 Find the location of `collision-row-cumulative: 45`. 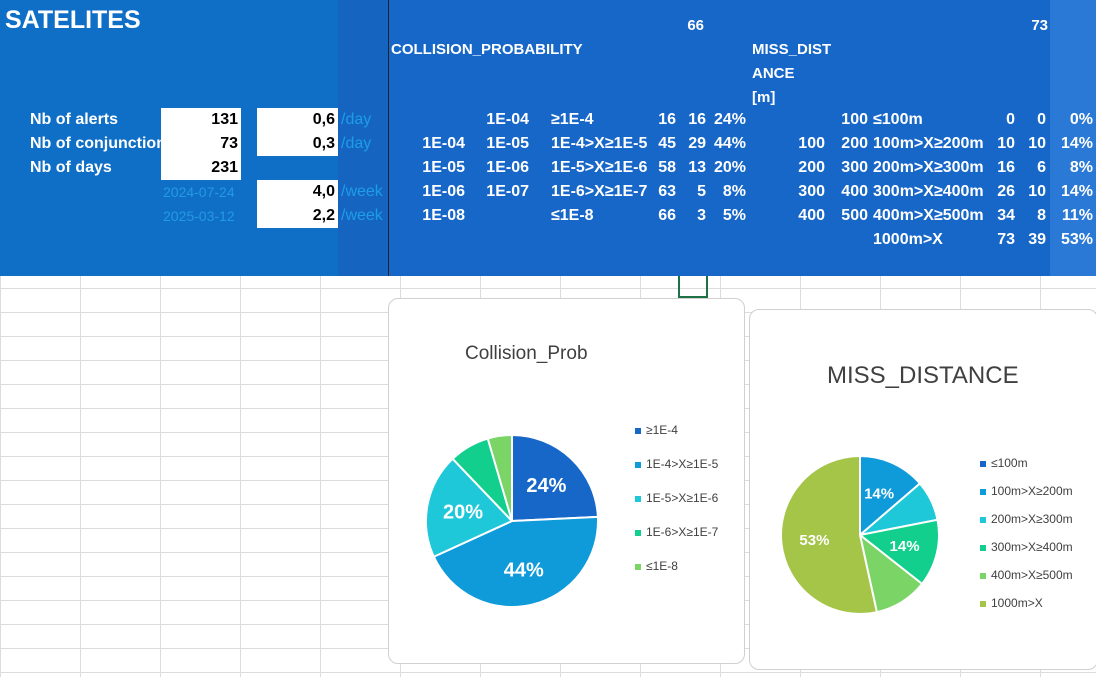

collision-row-cumulative: 45 is located at coordinates (662, 144).